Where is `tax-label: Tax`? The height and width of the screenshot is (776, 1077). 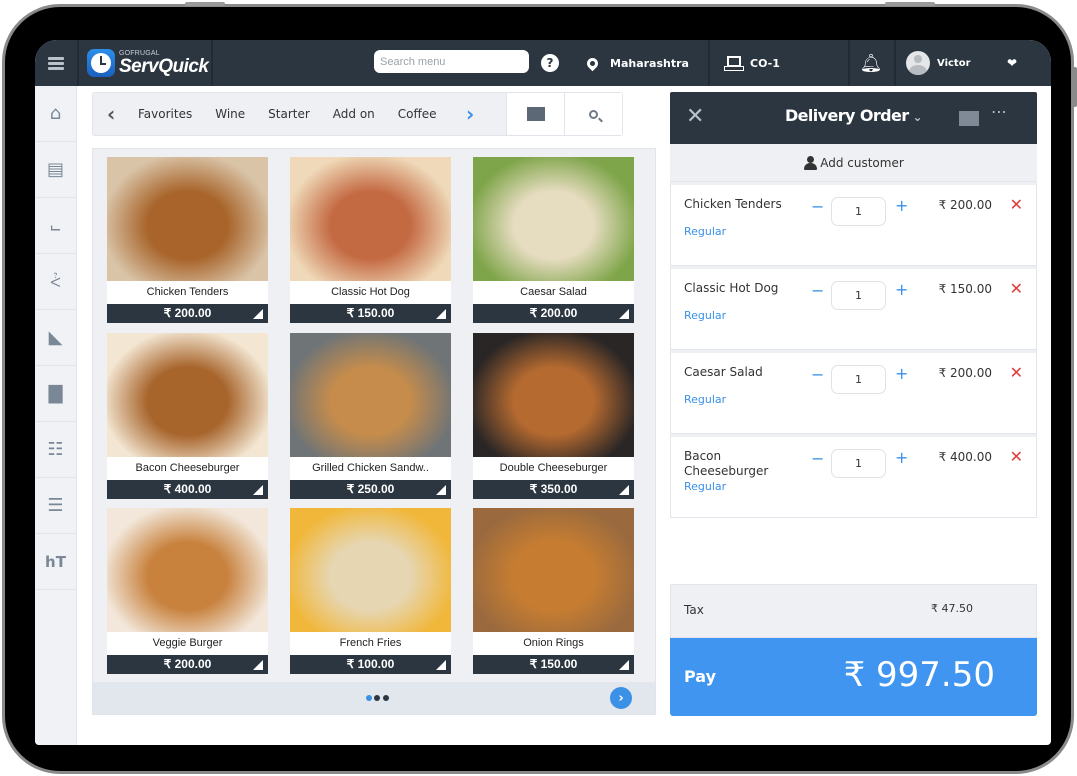 tax-label: Tax is located at coordinates (694, 610).